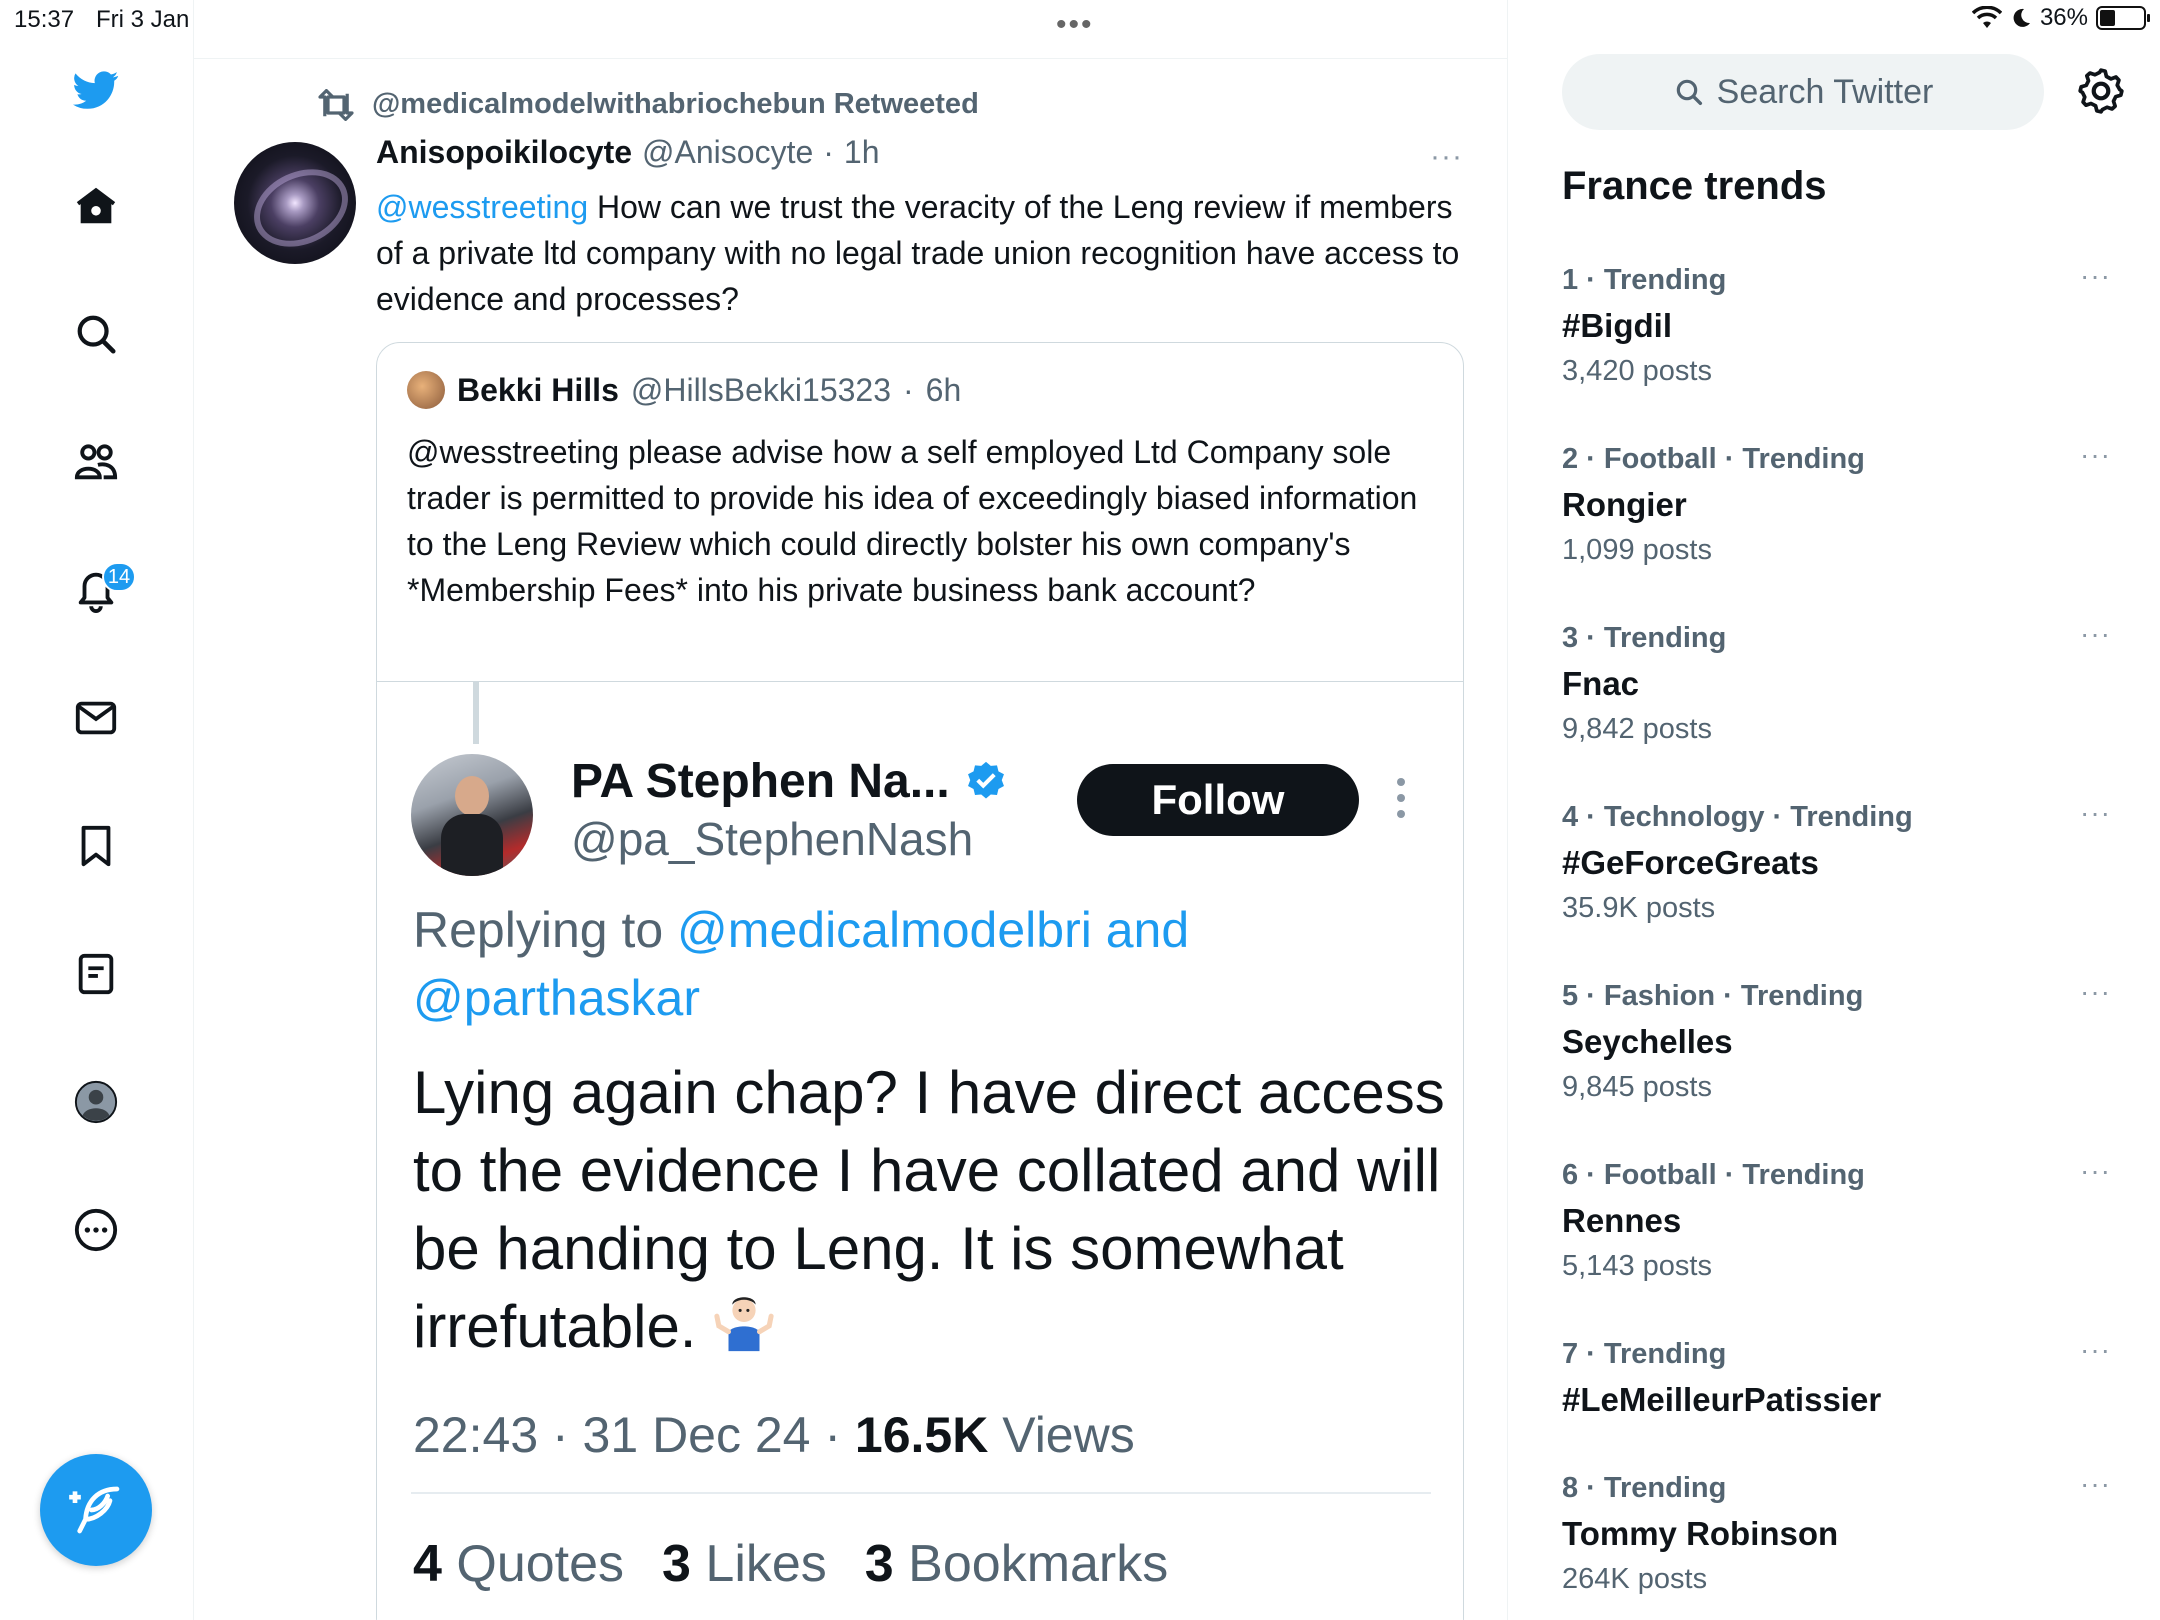 Image resolution: width=2160 pixels, height=1620 pixels. What do you see at coordinates (1644, 280) in the screenshot?
I see `trend-meta: 1 · Trending` at bounding box center [1644, 280].